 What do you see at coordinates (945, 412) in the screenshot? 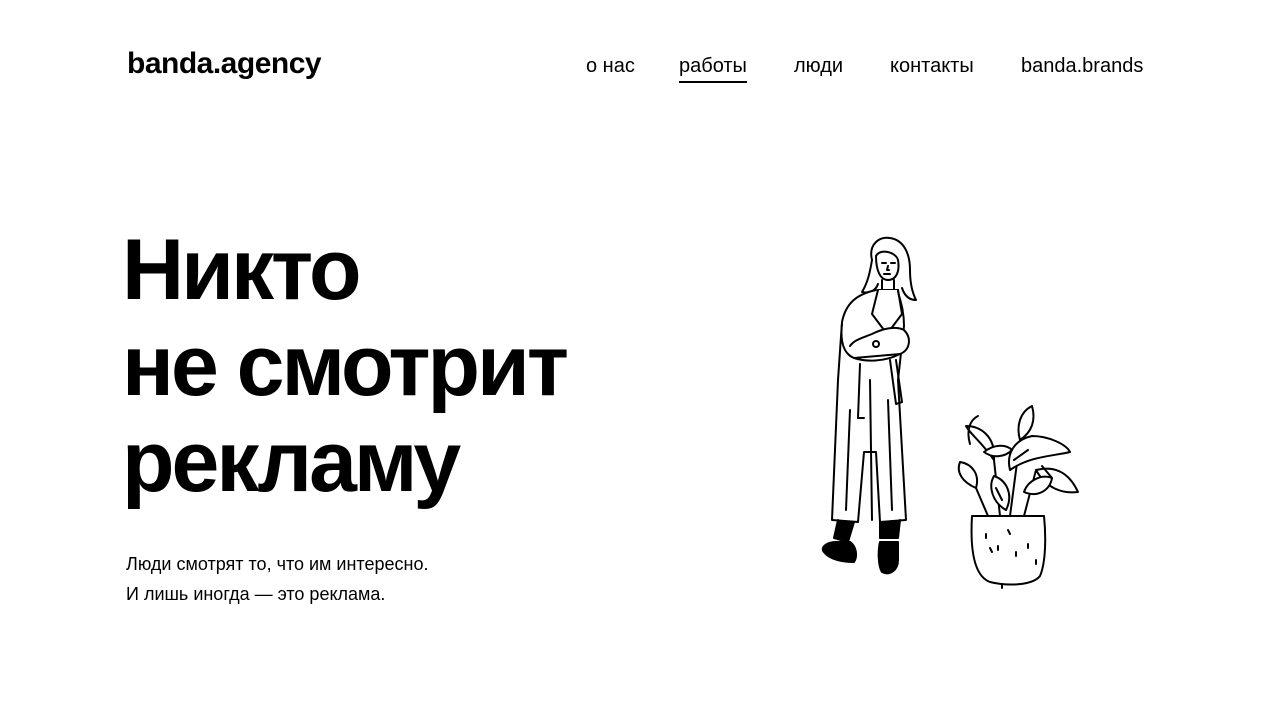
I see `hero-illustration` at bounding box center [945, 412].